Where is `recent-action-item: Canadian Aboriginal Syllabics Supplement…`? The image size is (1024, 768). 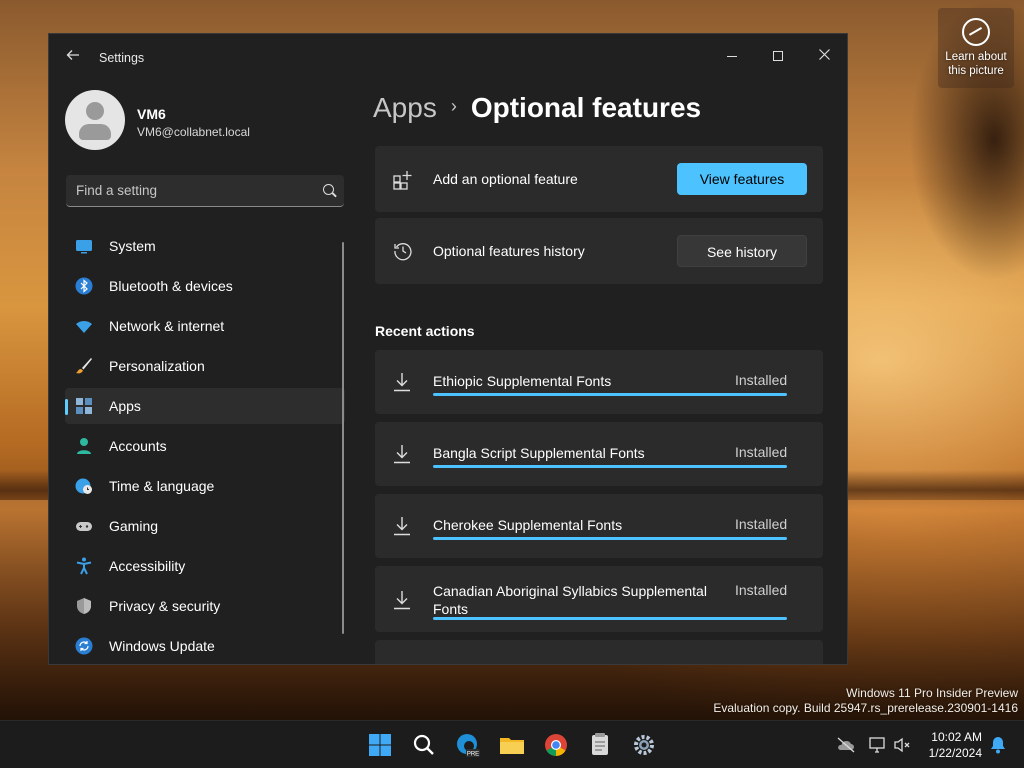
recent-action-item: Canadian Aboriginal Syllabics Supplement… is located at coordinates (599, 599).